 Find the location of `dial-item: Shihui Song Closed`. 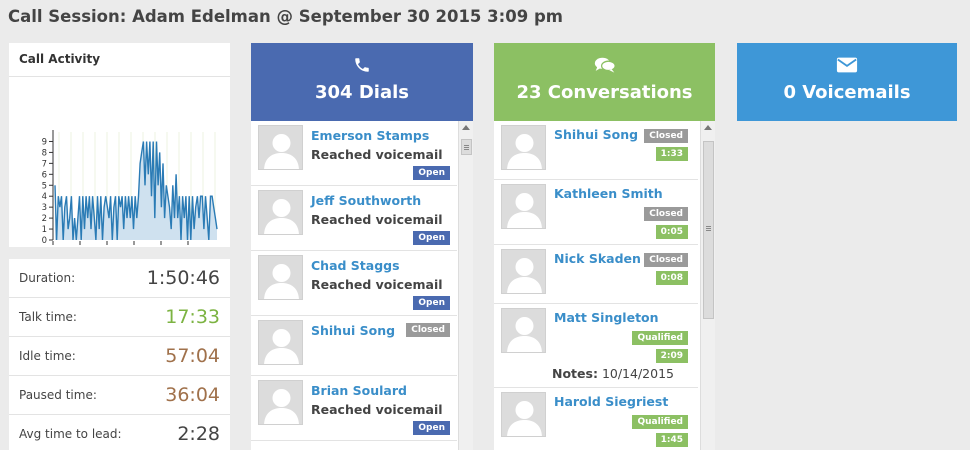

dial-item: Shihui Song Closed is located at coordinates (354, 346).